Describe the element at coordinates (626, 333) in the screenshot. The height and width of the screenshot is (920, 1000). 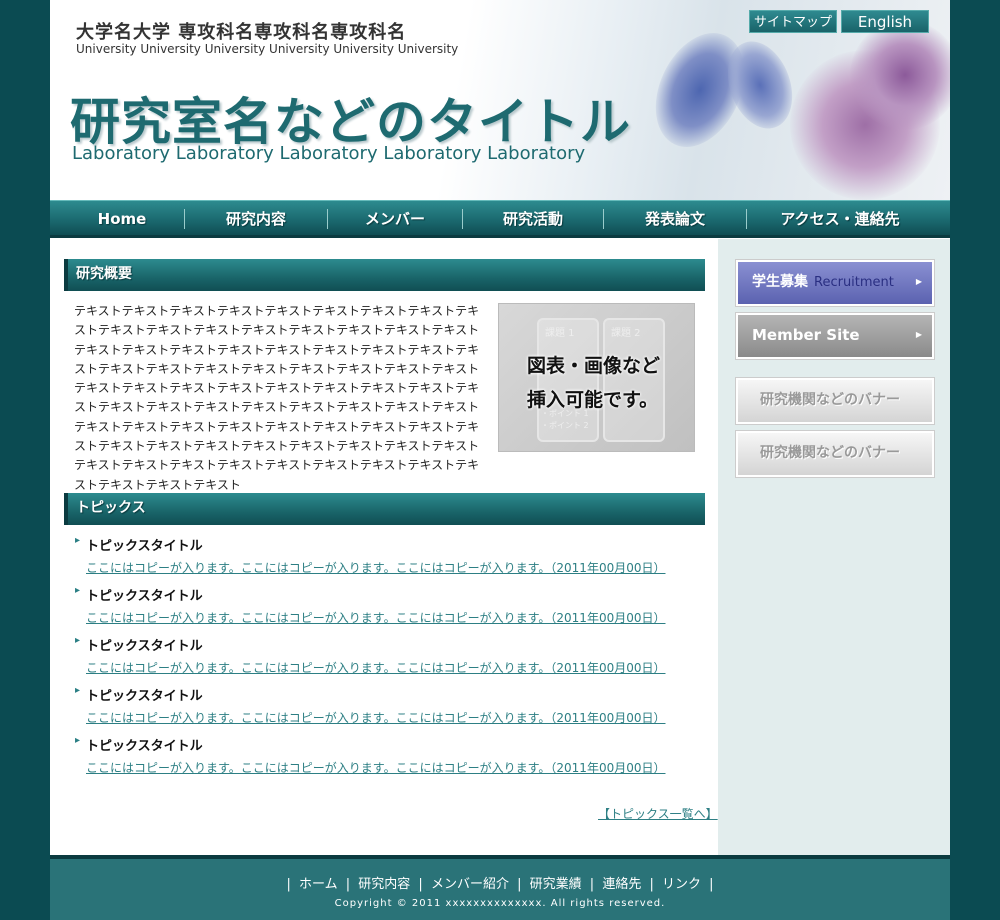
I see `figure-label-2: 課題 2` at that location.